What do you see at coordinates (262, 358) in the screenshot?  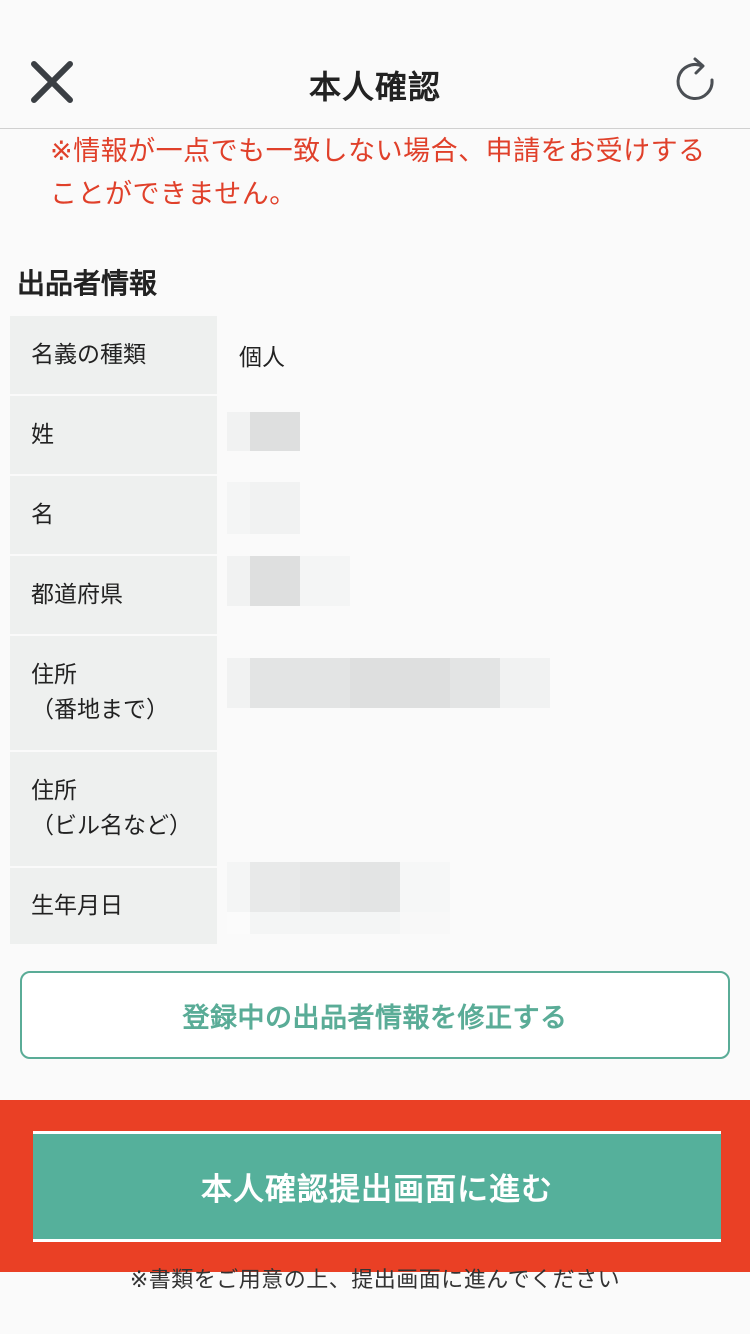 I see `row-value: 個人` at bounding box center [262, 358].